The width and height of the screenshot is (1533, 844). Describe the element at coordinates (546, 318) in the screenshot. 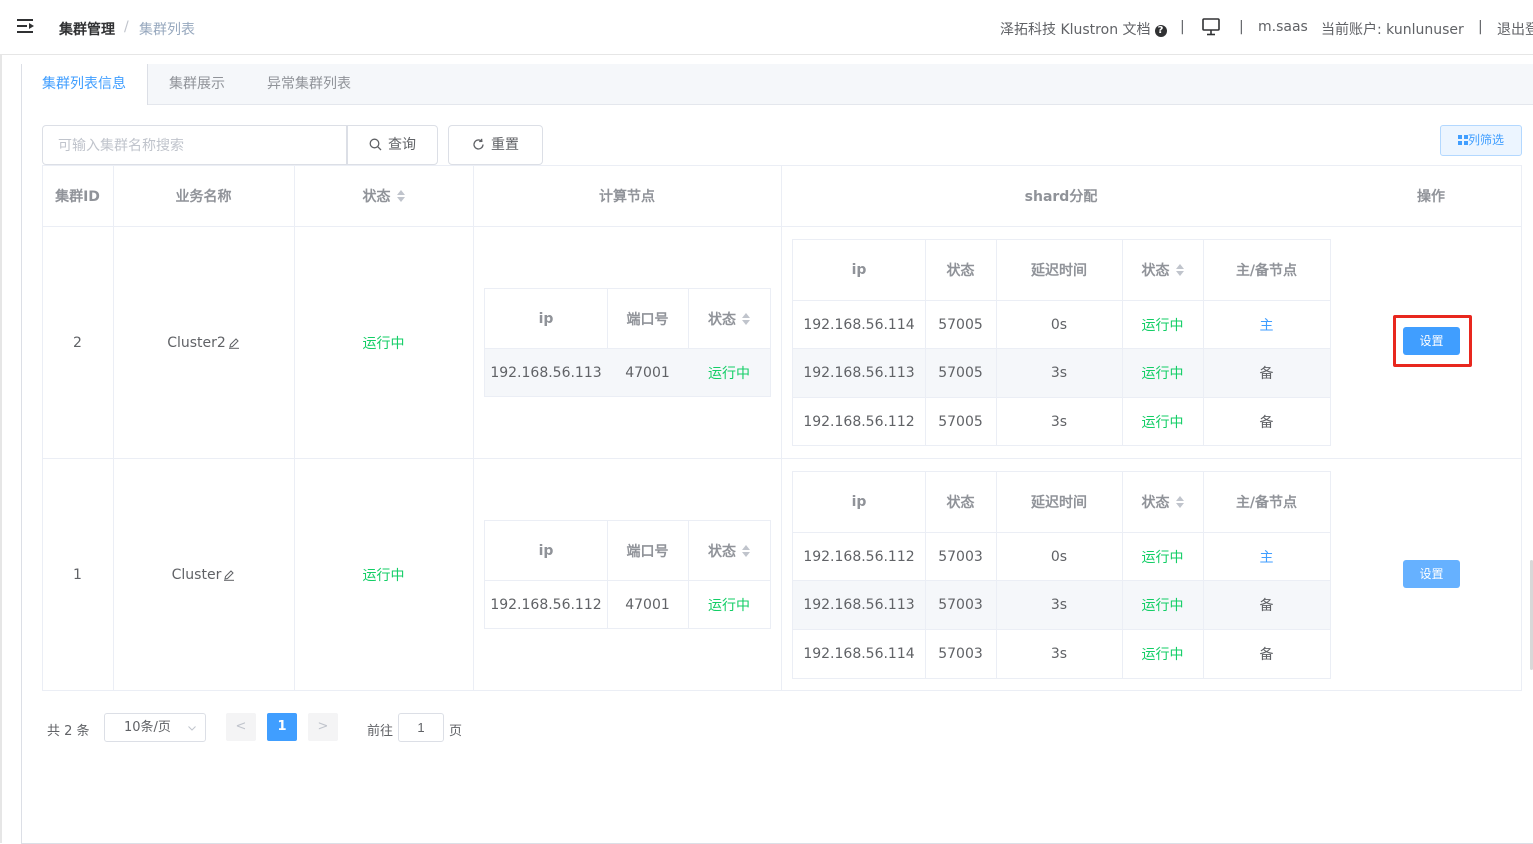

I see `compute-header-ip: ip` at that location.